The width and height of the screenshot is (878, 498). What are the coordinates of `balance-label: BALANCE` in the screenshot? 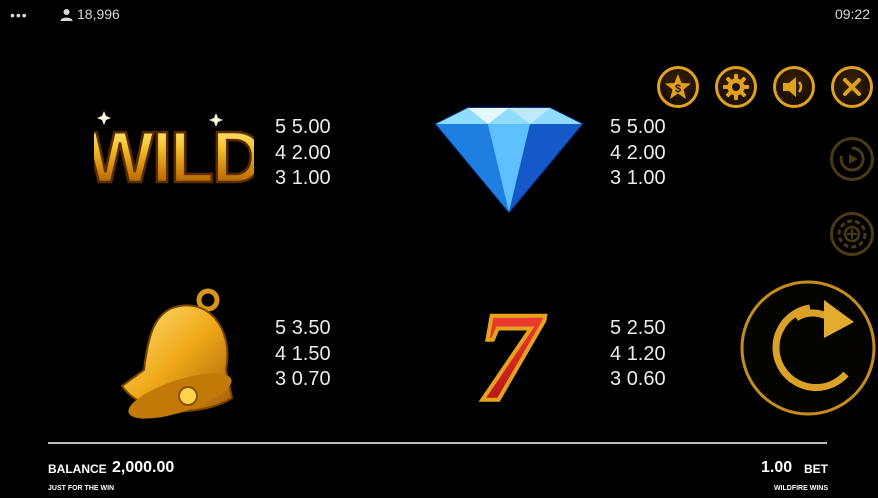 It's located at (77, 469).